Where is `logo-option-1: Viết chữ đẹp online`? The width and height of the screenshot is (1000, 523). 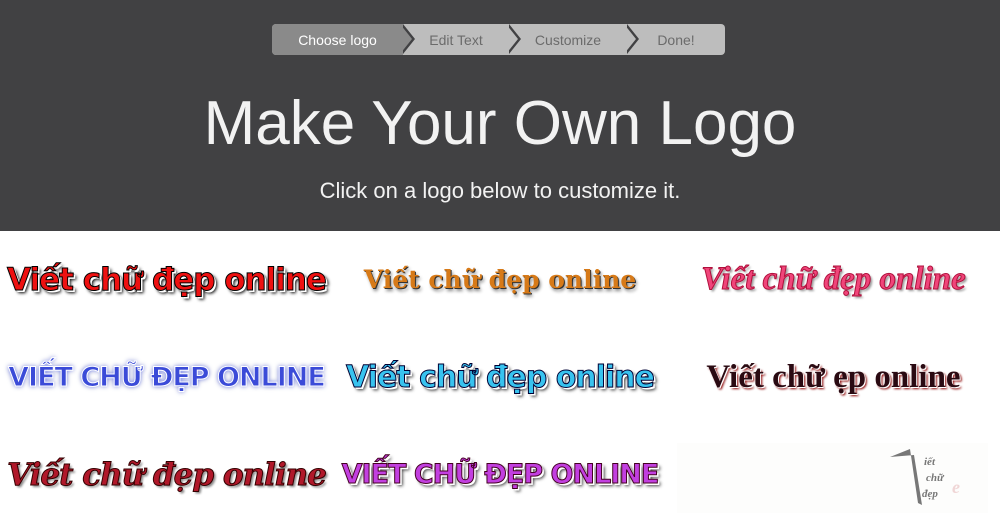
logo-option-1: Viết chữ đẹp online is located at coordinates (166, 279).